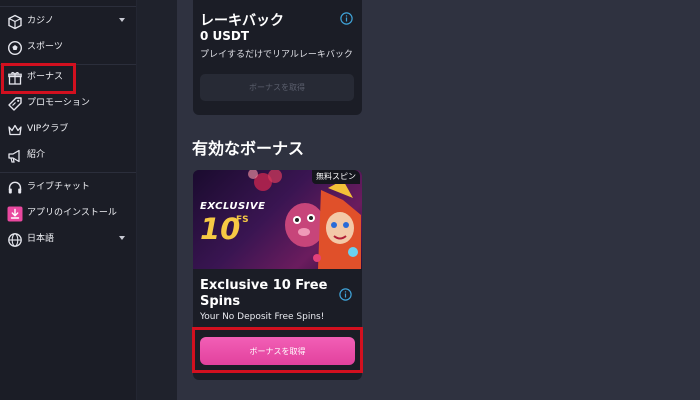 This screenshot has width=700, height=400. Describe the element at coordinates (336, 177) in the screenshot. I see `free-spins-badge: 無料スピン` at that location.